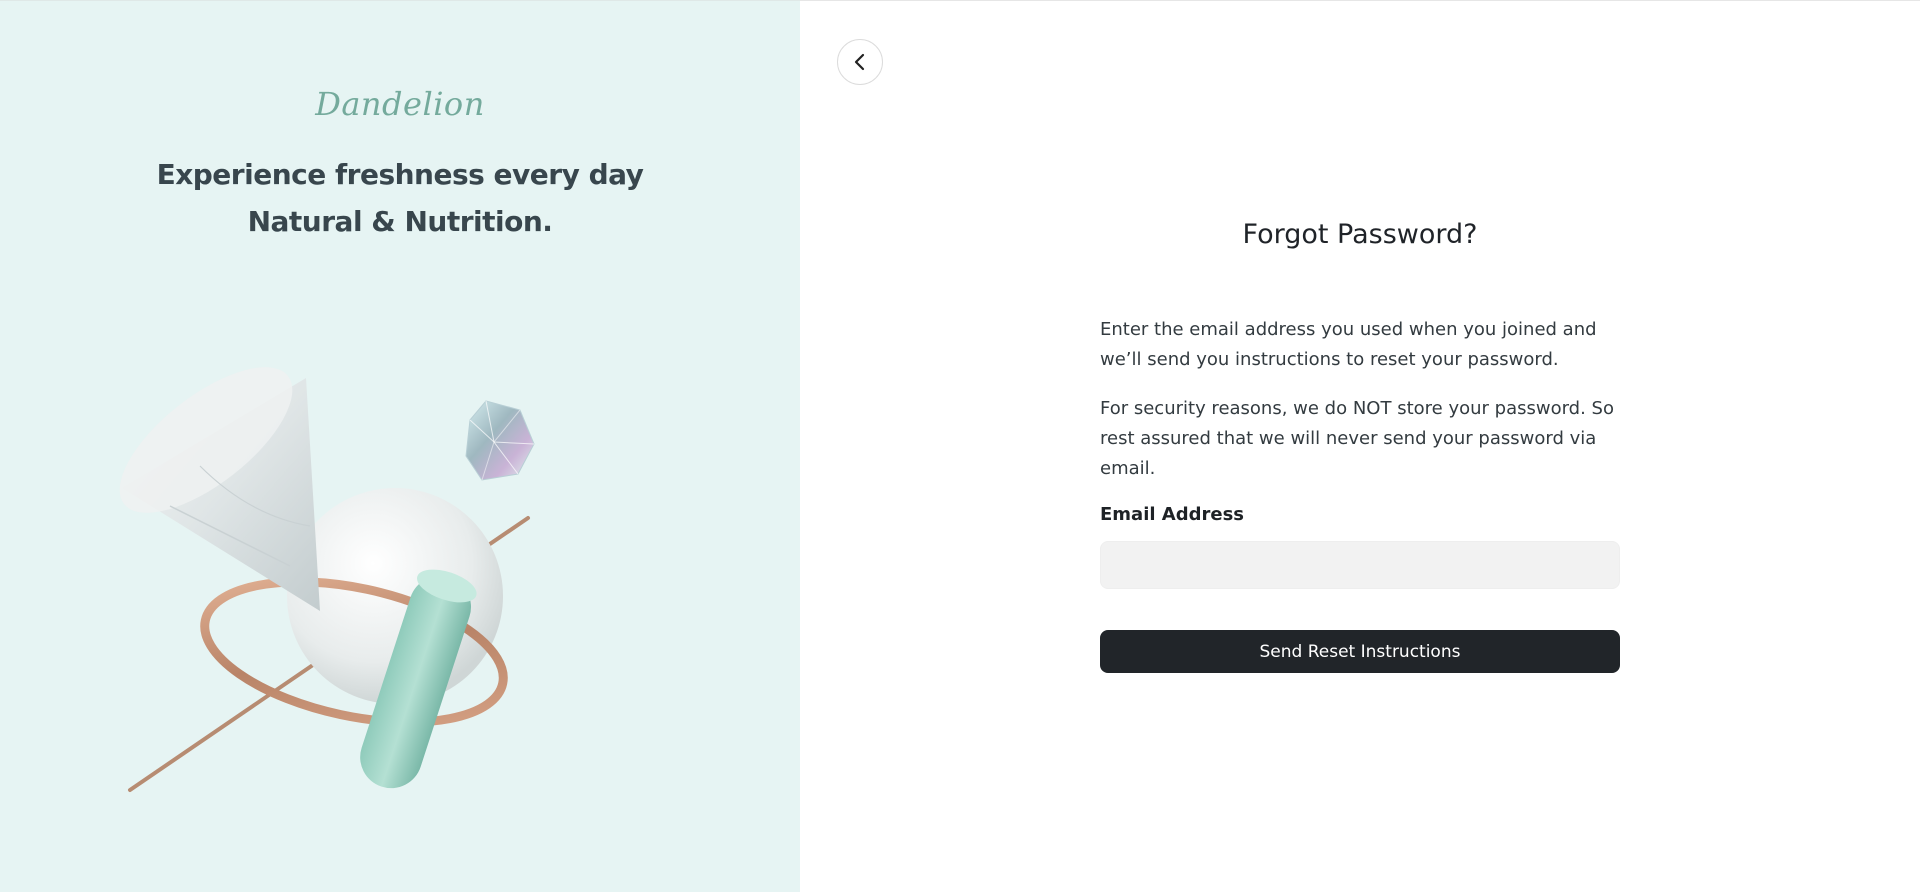  Describe the element at coordinates (1360, 565) in the screenshot. I see `email-field` at that location.